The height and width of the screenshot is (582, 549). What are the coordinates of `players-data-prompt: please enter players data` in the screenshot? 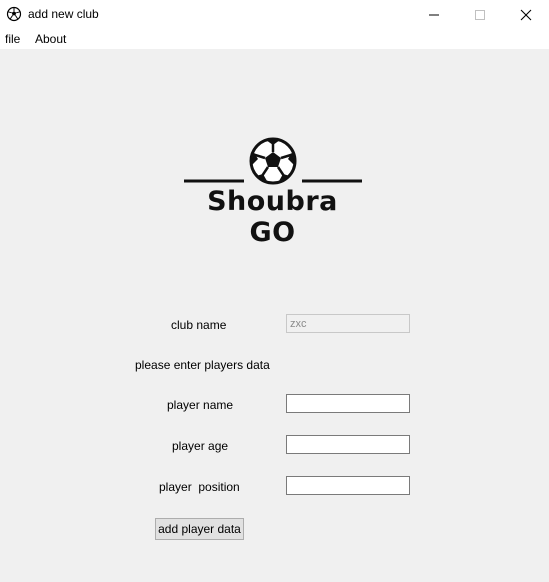 It's located at (202, 365).